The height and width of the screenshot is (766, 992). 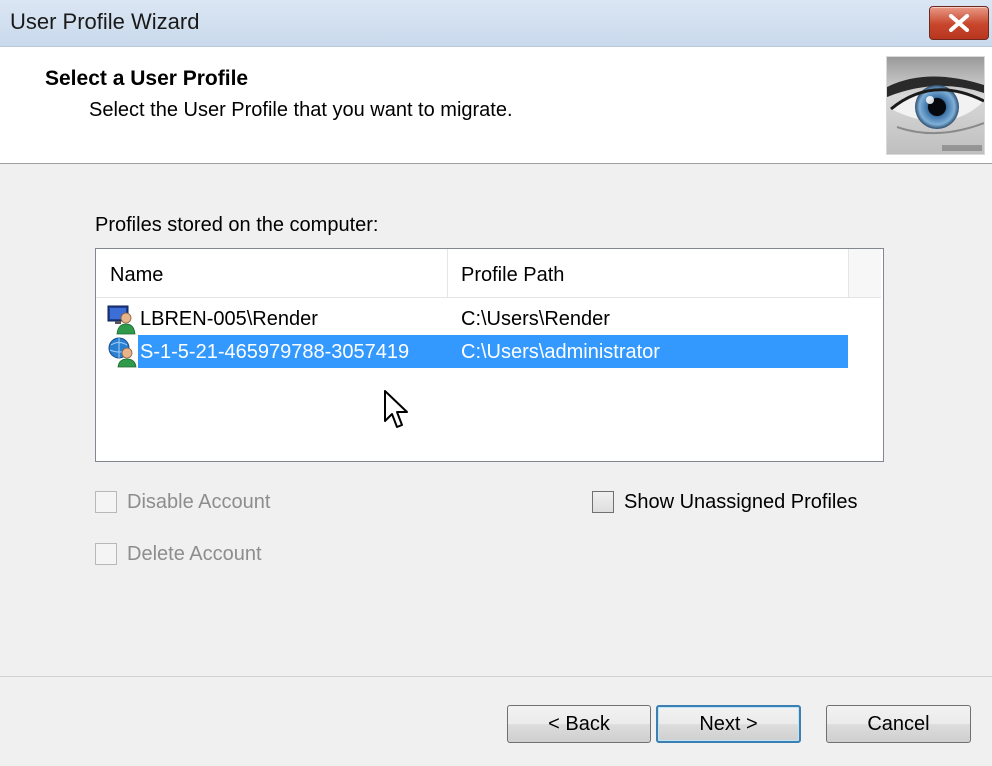 What do you see at coordinates (237, 225) in the screenshot?
I see `profiles-label: Profiles stored on the computer:` at bounding box center [237, 225].